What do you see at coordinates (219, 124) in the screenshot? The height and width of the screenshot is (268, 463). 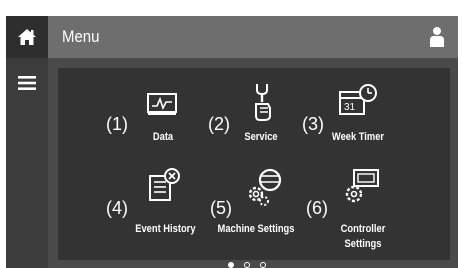 I see `tile-number: (2)` at bounding box center [219, 124].